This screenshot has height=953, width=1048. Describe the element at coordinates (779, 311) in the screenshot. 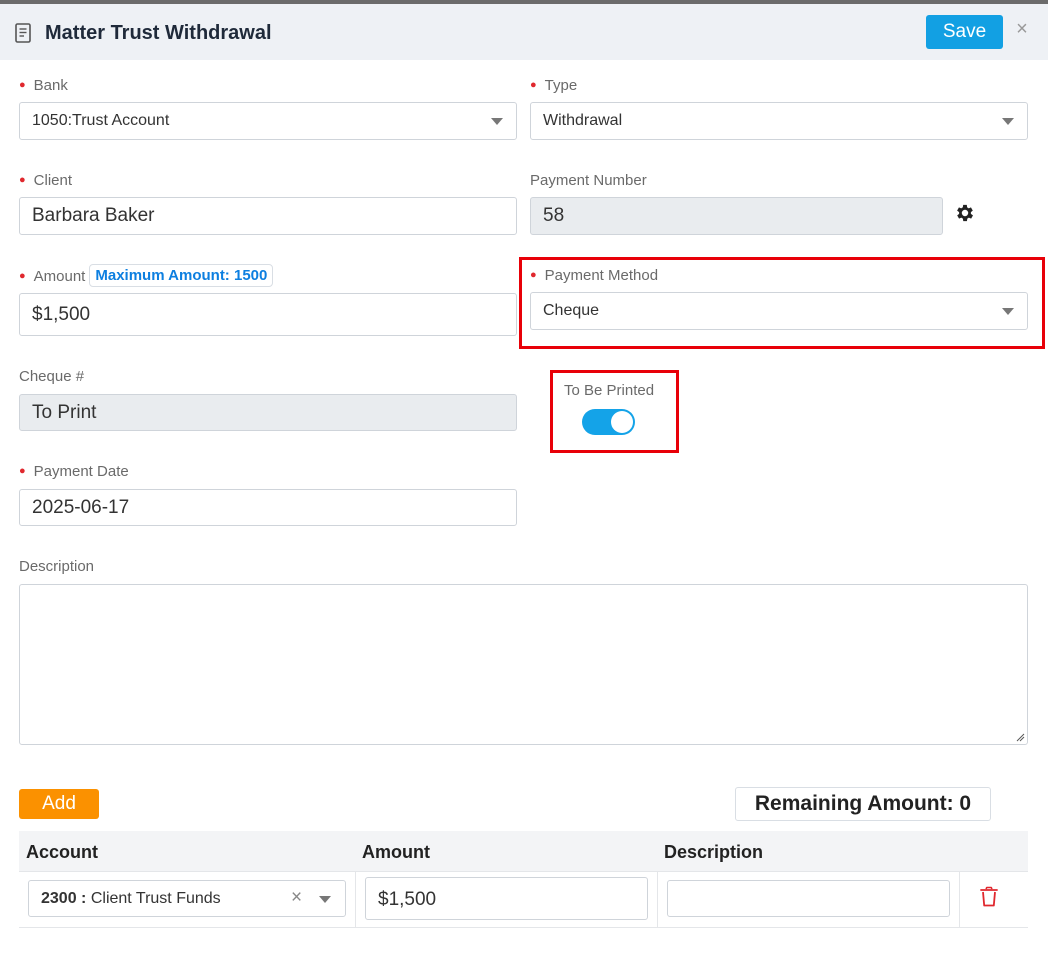

I see `payment-method-select: Cheque` at that location.